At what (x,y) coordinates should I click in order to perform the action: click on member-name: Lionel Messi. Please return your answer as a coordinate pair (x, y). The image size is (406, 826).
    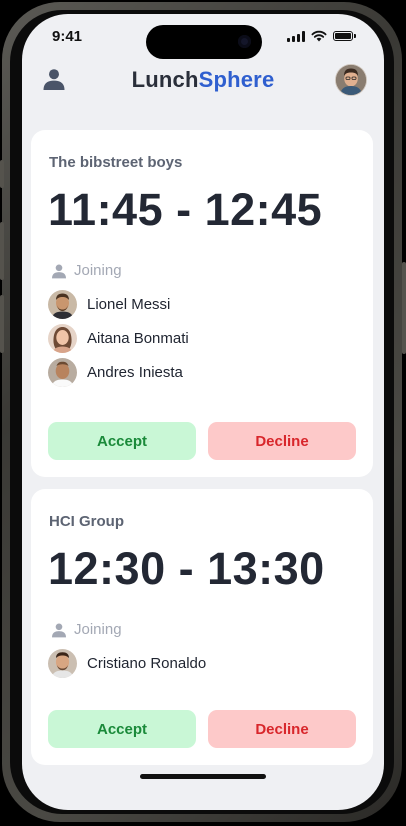
    Looking at the image, I should click on (129, 304).